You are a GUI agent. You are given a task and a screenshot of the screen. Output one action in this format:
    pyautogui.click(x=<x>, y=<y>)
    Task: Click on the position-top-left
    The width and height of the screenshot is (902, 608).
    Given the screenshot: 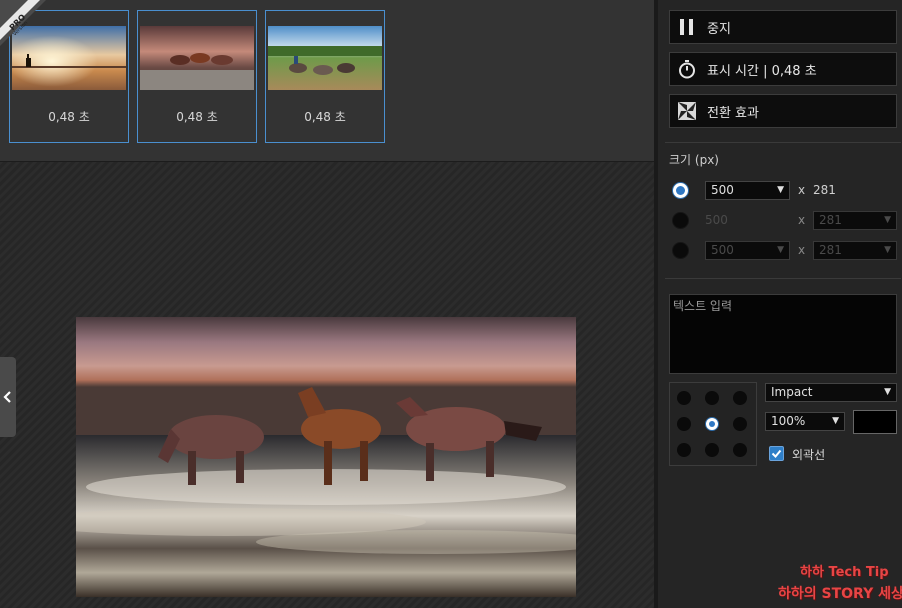 What is the action you would take?
    pyautogui.click(x=684, y=398)
    